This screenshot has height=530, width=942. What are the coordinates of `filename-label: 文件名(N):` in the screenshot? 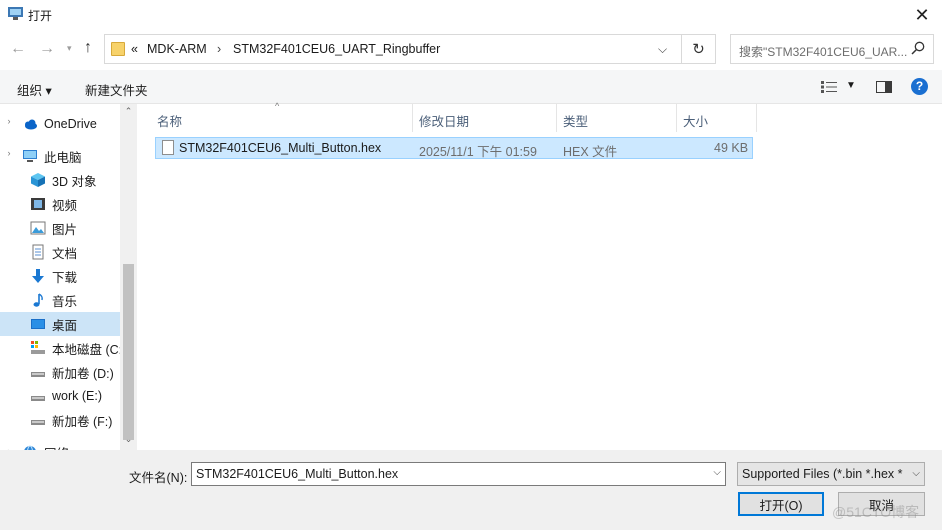 It's located at (158, 478).